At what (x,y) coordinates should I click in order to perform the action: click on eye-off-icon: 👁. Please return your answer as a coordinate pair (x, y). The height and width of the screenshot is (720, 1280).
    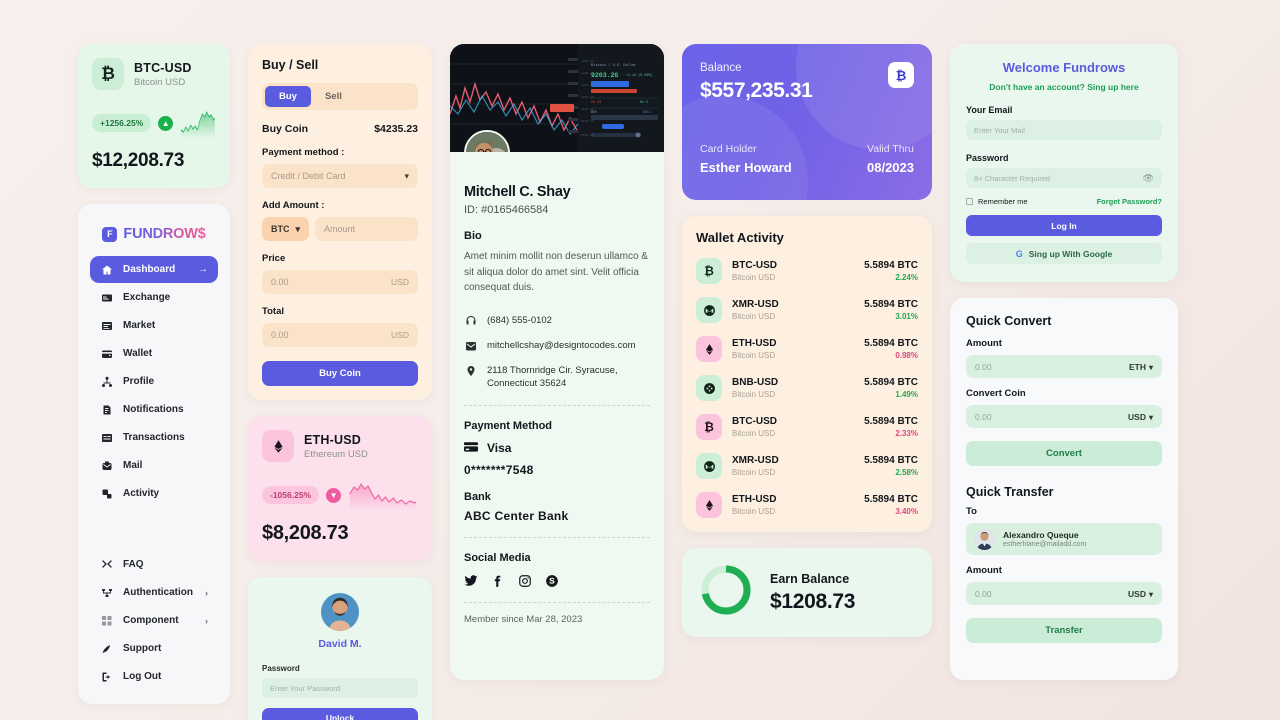
    Looking at the image, I should click on (1148, 178).